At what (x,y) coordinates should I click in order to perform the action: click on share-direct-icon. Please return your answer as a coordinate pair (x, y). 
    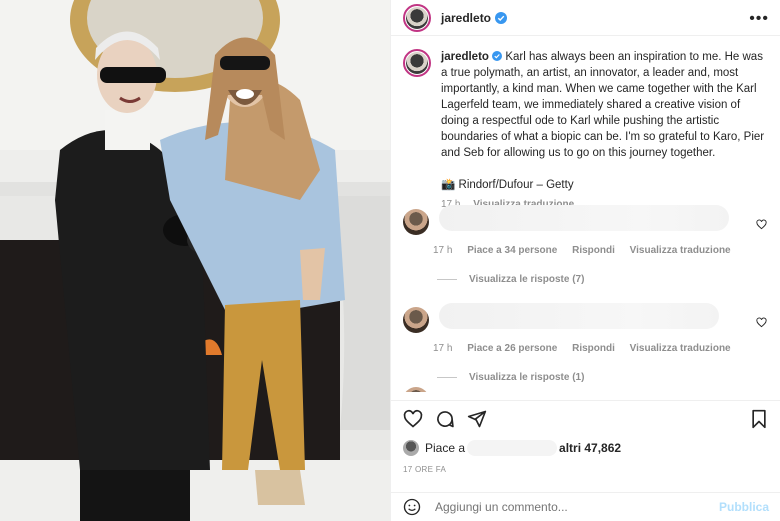
    Looking at the image, I should click on (477, 419).